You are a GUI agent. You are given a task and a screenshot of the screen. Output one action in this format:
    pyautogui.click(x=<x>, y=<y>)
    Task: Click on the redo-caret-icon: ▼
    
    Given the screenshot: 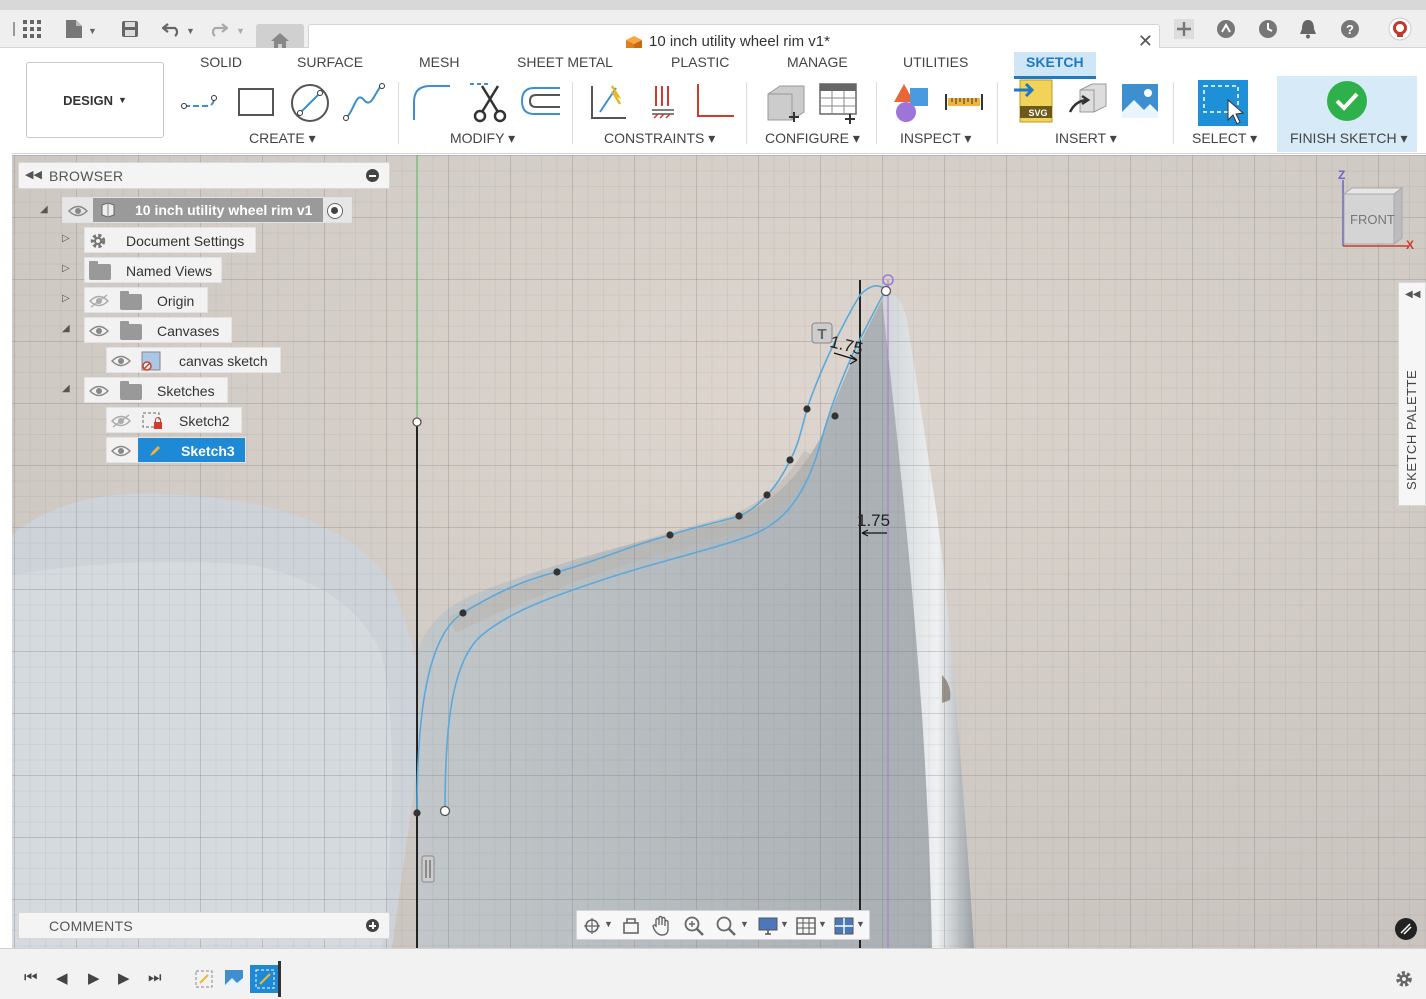 What is the action you would take?
    pyautogui.click(x=240, y=31)
    